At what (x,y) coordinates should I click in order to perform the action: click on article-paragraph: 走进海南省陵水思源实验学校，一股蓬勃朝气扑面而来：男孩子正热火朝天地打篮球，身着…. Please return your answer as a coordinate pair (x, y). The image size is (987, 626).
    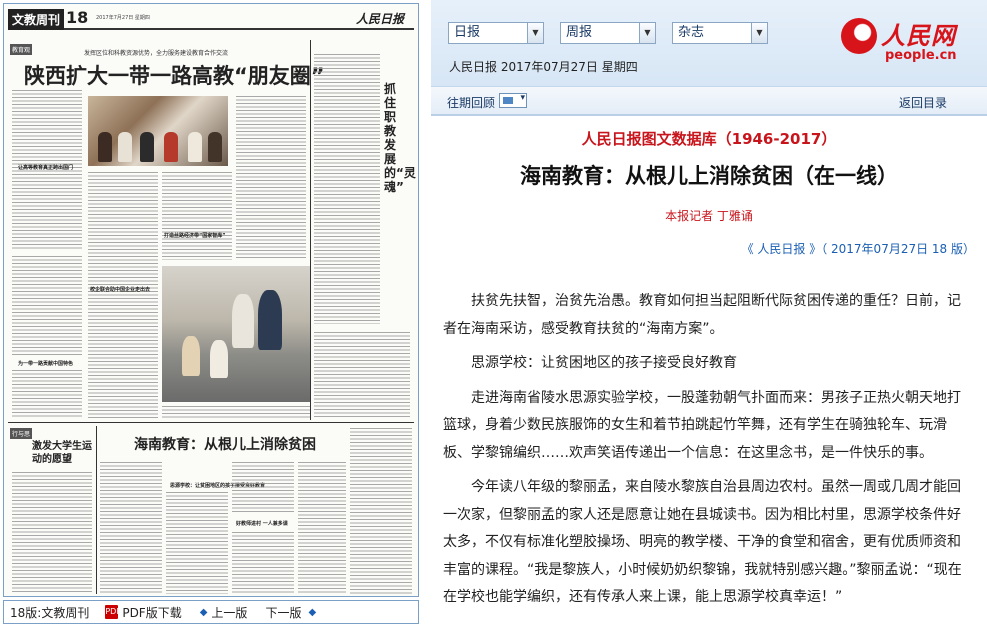
    Looking at the image, I should click on (702, 425).